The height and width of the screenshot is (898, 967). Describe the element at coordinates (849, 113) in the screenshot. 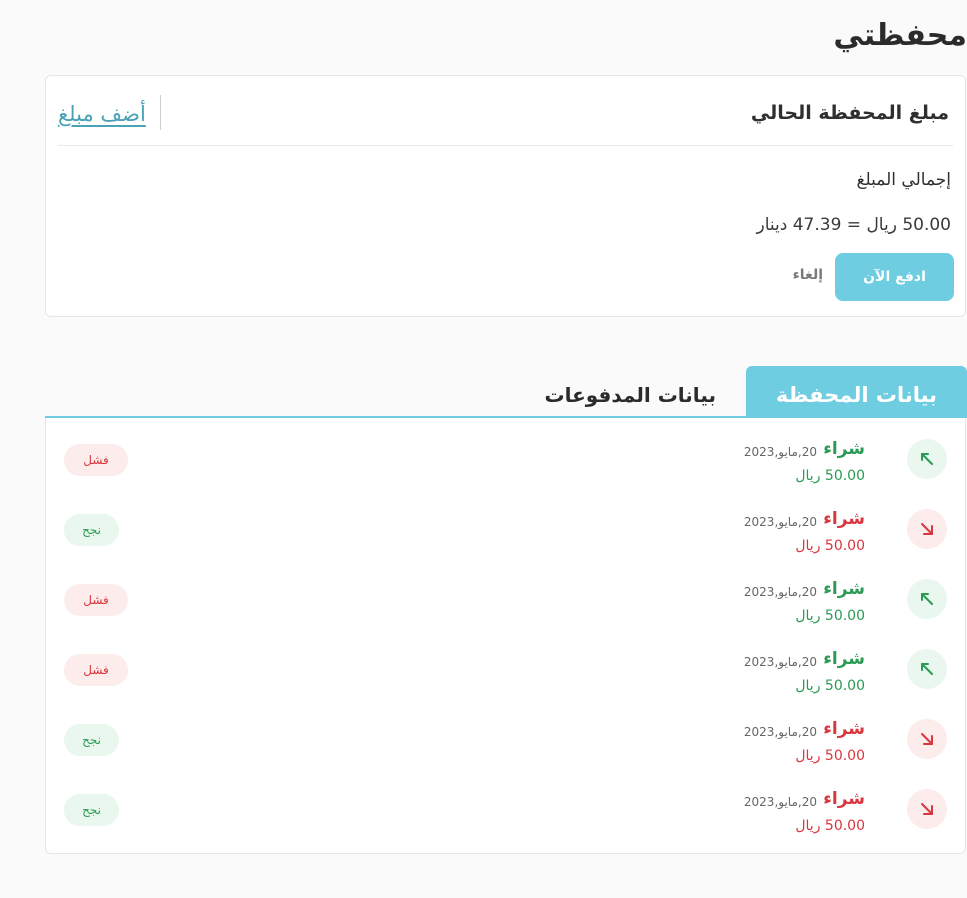

I see `card-title: مبلغ المحفظة الحالي` at that location.